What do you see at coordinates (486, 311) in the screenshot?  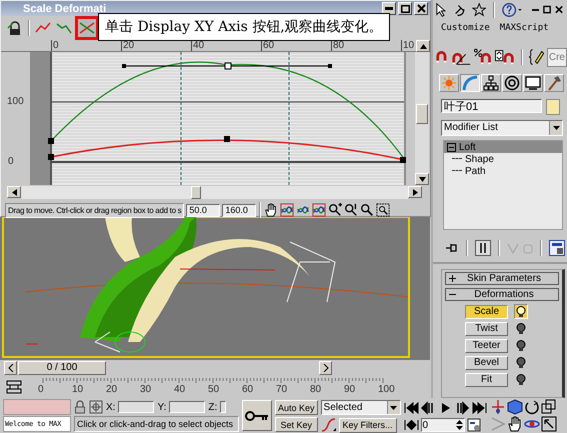 I see `deformation-button: Scale` at bounding box center [486, 311].